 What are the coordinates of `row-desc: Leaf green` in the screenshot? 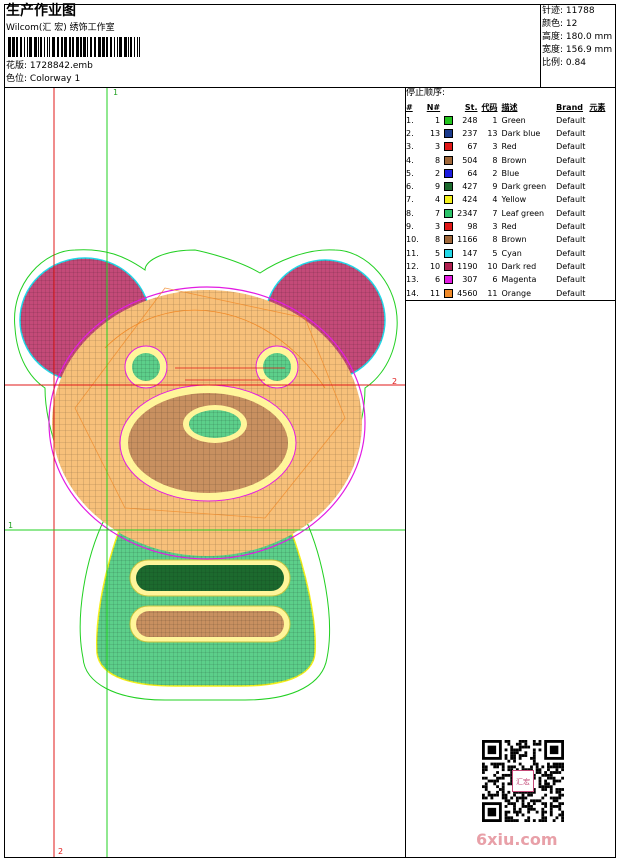 It's located at (523, 213).